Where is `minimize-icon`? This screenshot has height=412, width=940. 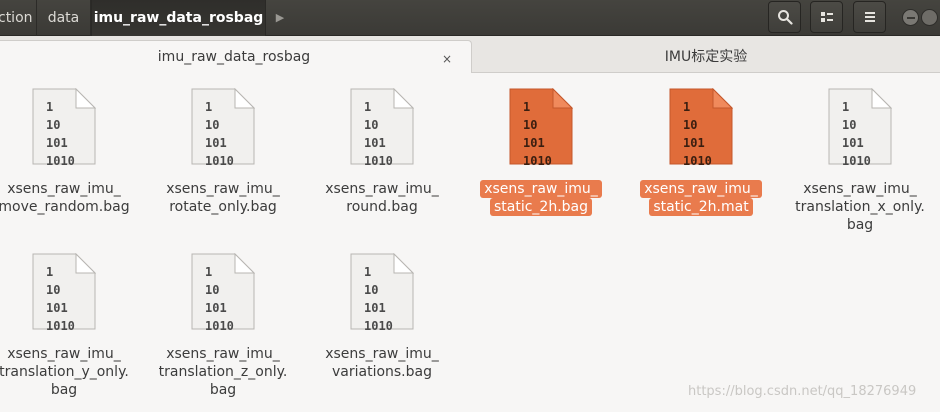
minimize-icon is located at coordinates (911, 18).